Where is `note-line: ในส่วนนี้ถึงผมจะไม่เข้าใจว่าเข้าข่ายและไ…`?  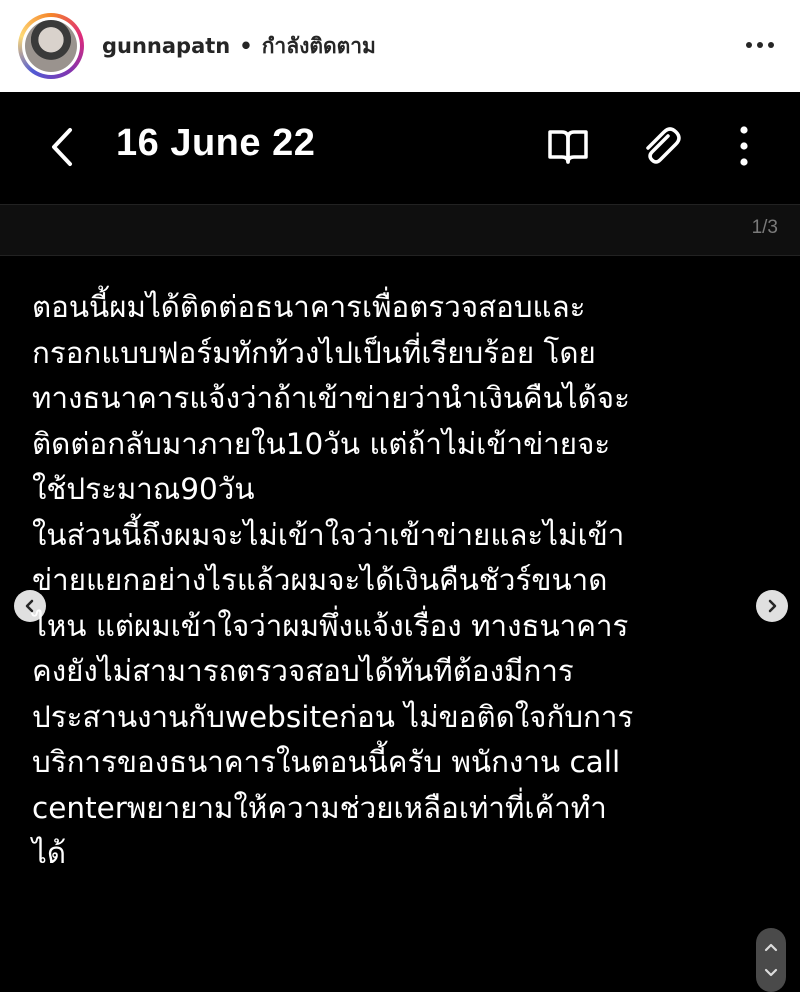 note-line: ในส่วนนี้ถึงผมจะไม่เข้าใจว่าเข้าข่ายและไ… is located at coordinates (328, 534).